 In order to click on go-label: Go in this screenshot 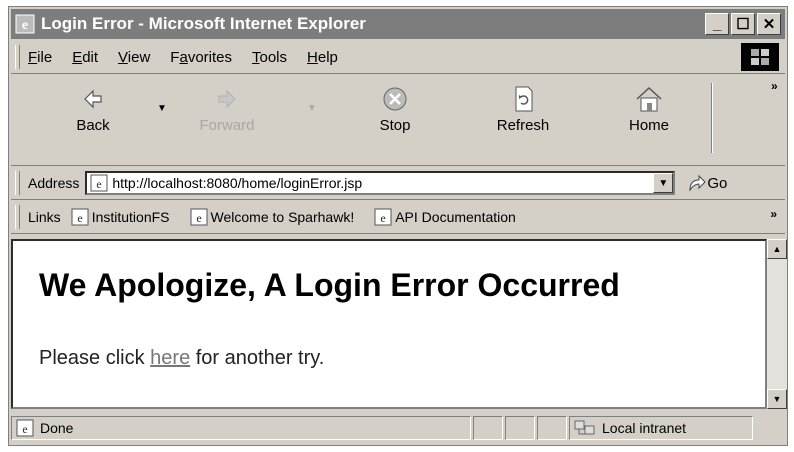, I will do `click(717, 183)`.